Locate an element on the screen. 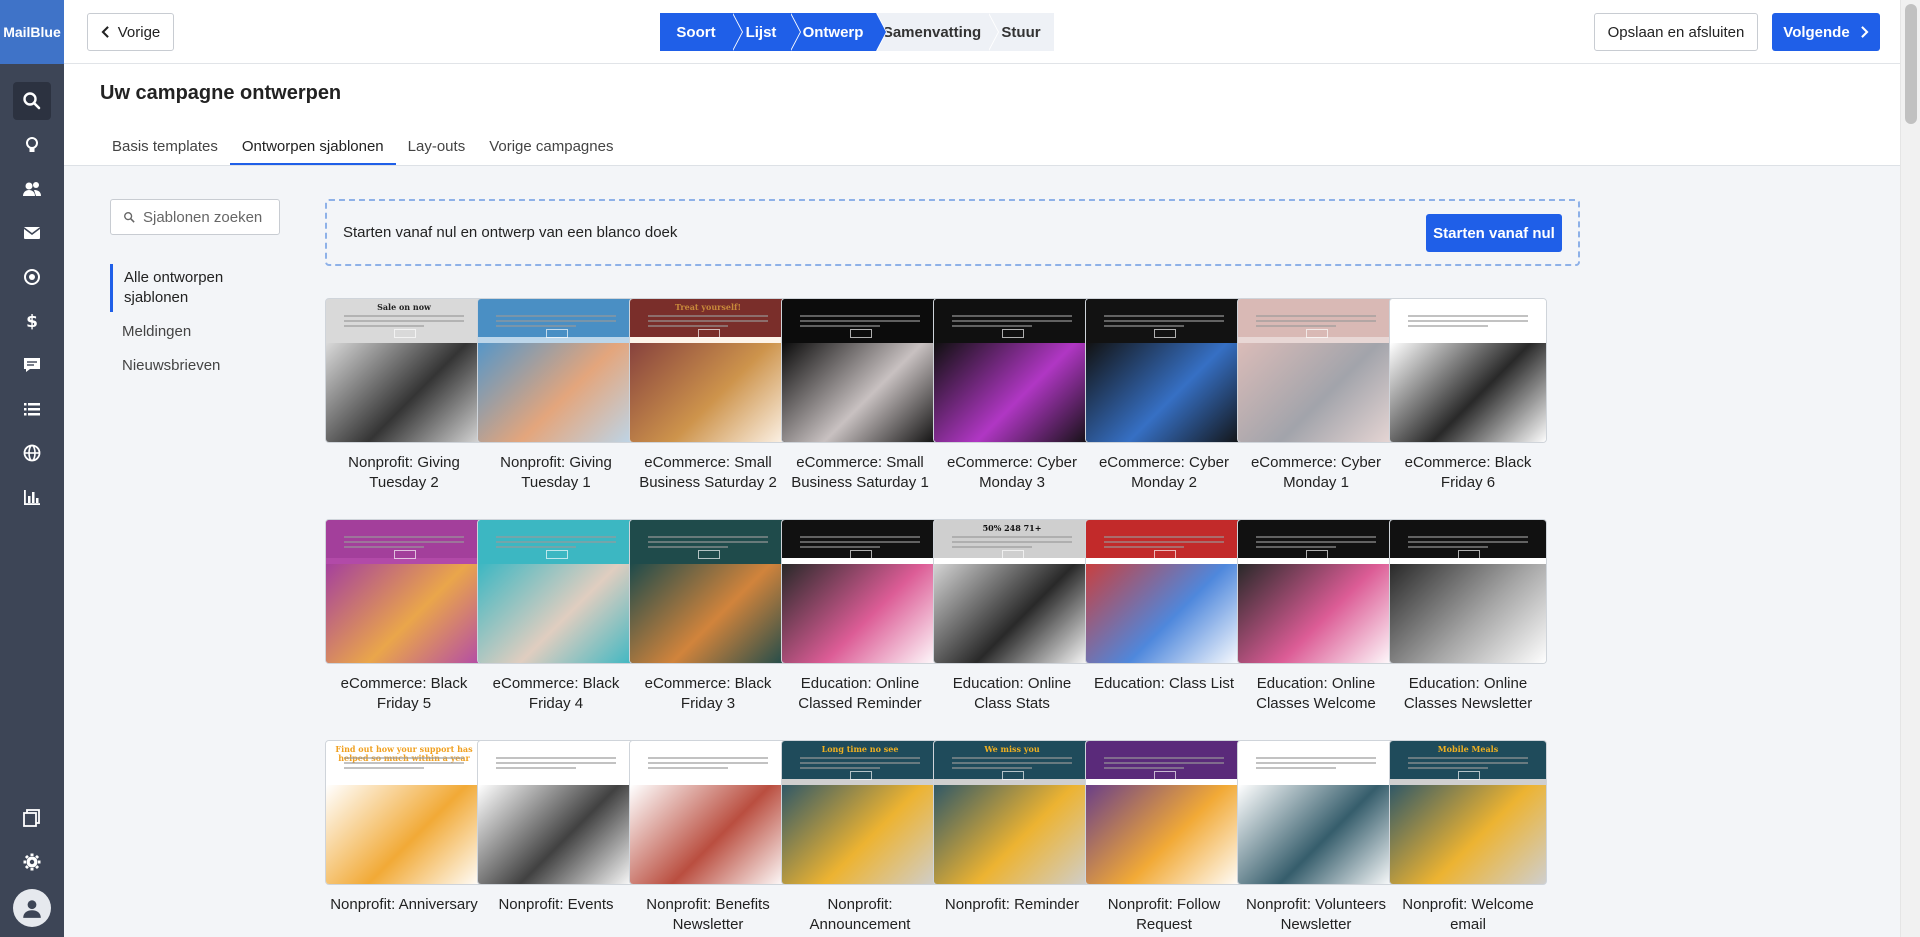 The width and height of the screenshot is (1920, 937). template-card: Education: Online Classes Welcome is located at coordinates (1316, 616).